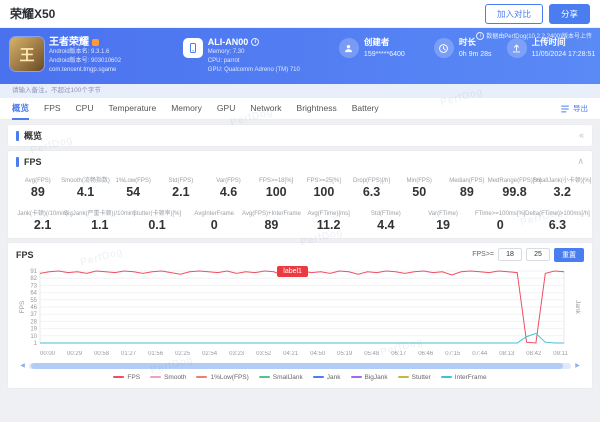 The image size is (600, 422). Describe the element at coordinates (22, 365) in the screenshot. I see `scroll-left-icon: ◀` at that location.